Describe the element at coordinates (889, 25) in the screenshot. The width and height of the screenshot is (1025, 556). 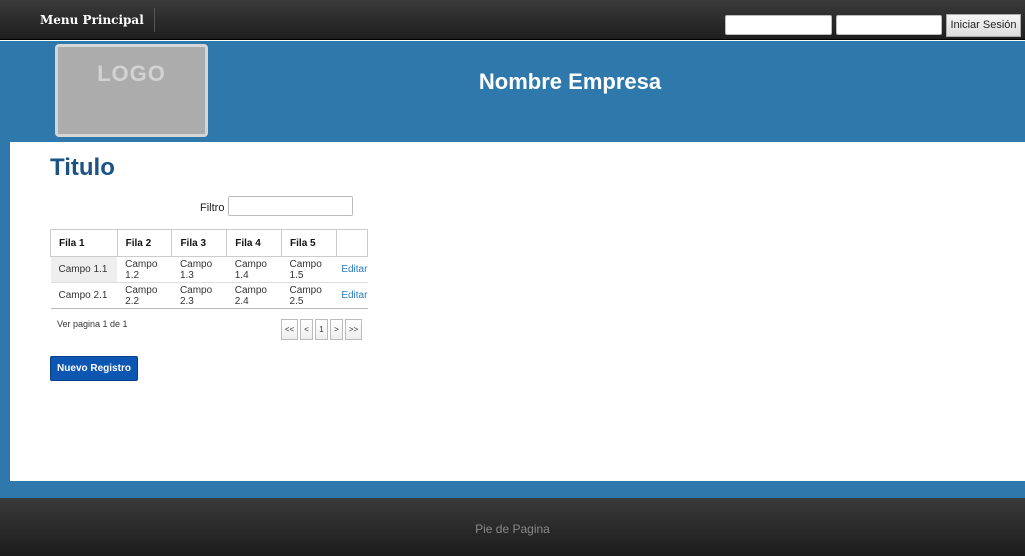
I see `password-input` at that location.